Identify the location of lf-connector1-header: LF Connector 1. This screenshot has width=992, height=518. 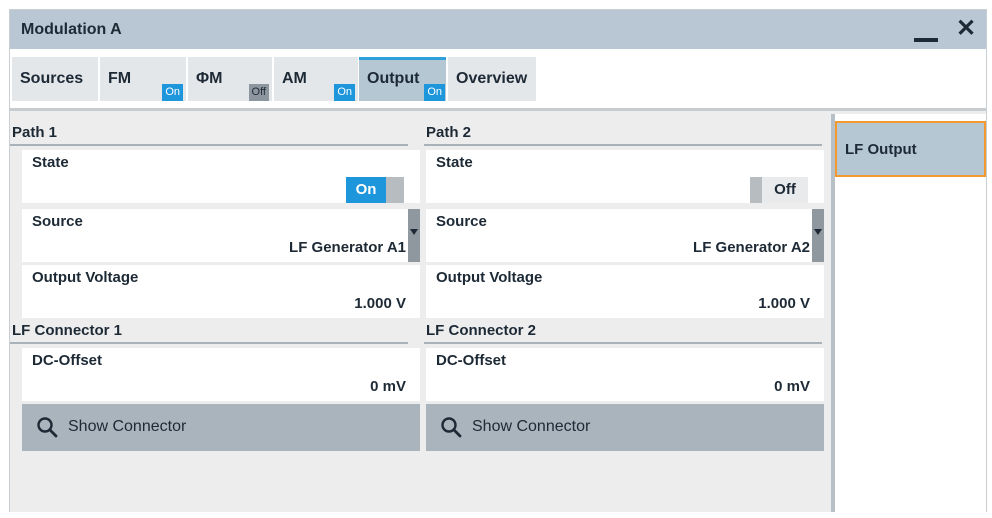
(209, 333).